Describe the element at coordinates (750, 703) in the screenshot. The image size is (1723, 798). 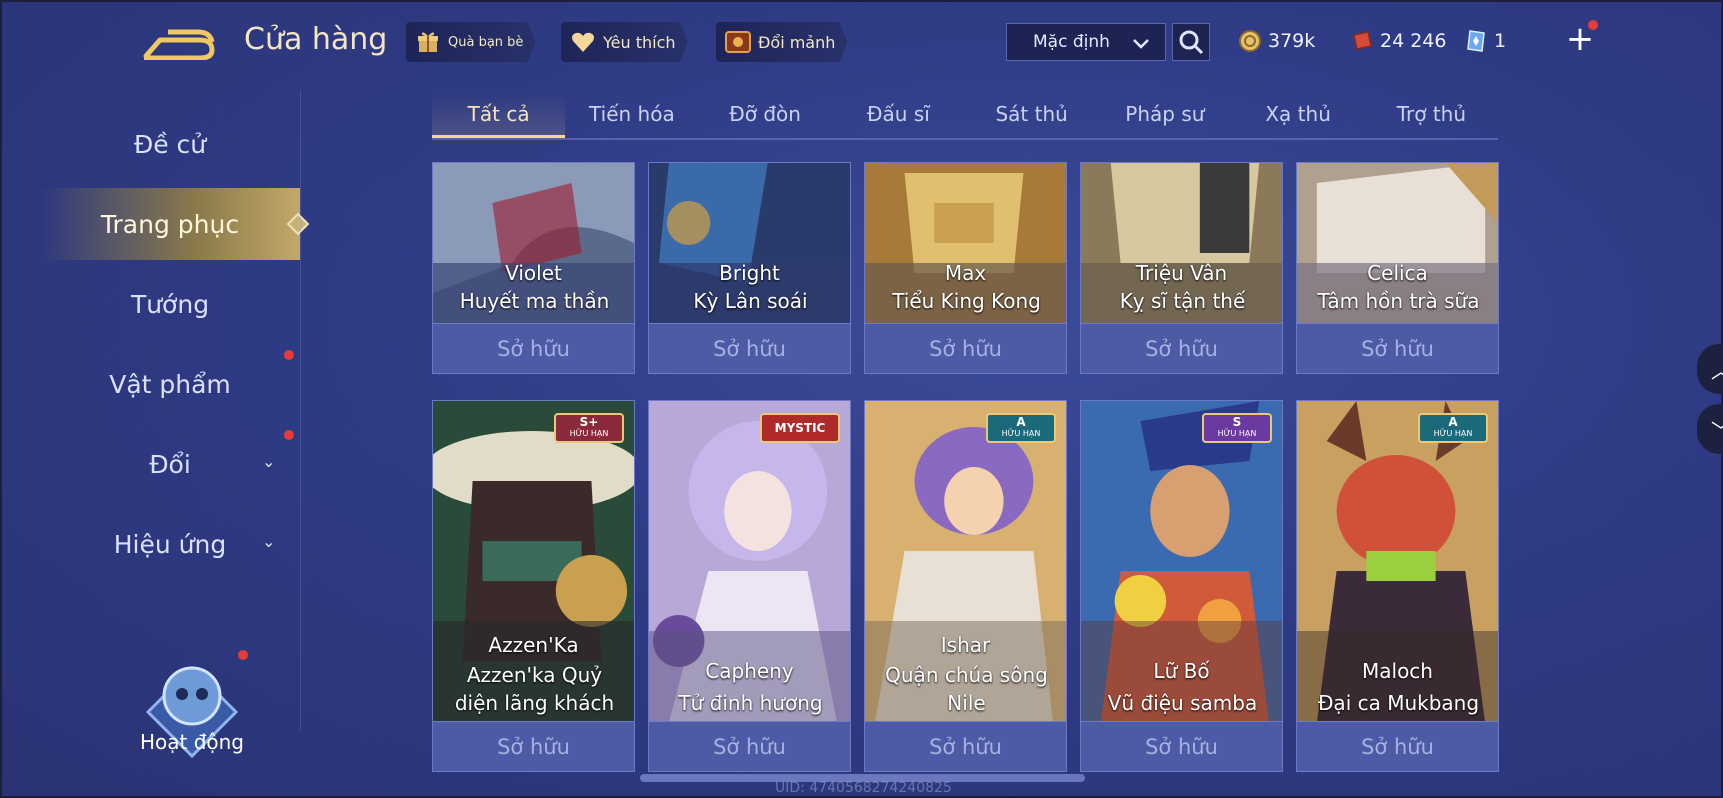
I see `skin-name: Tử đinh hương` at that location.